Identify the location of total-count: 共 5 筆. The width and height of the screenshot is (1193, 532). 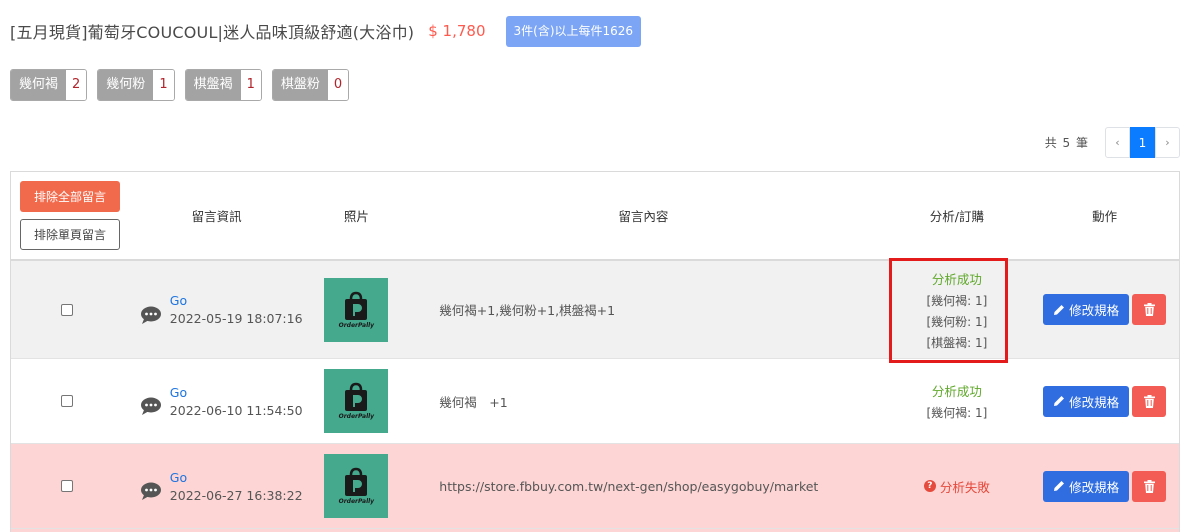
(1066, 143).